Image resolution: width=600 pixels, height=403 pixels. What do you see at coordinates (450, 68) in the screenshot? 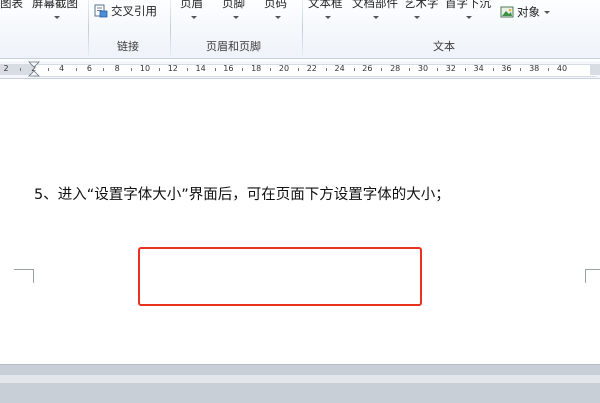
I see `ruler-tick-label: 32` at bounding box center [450, 68].